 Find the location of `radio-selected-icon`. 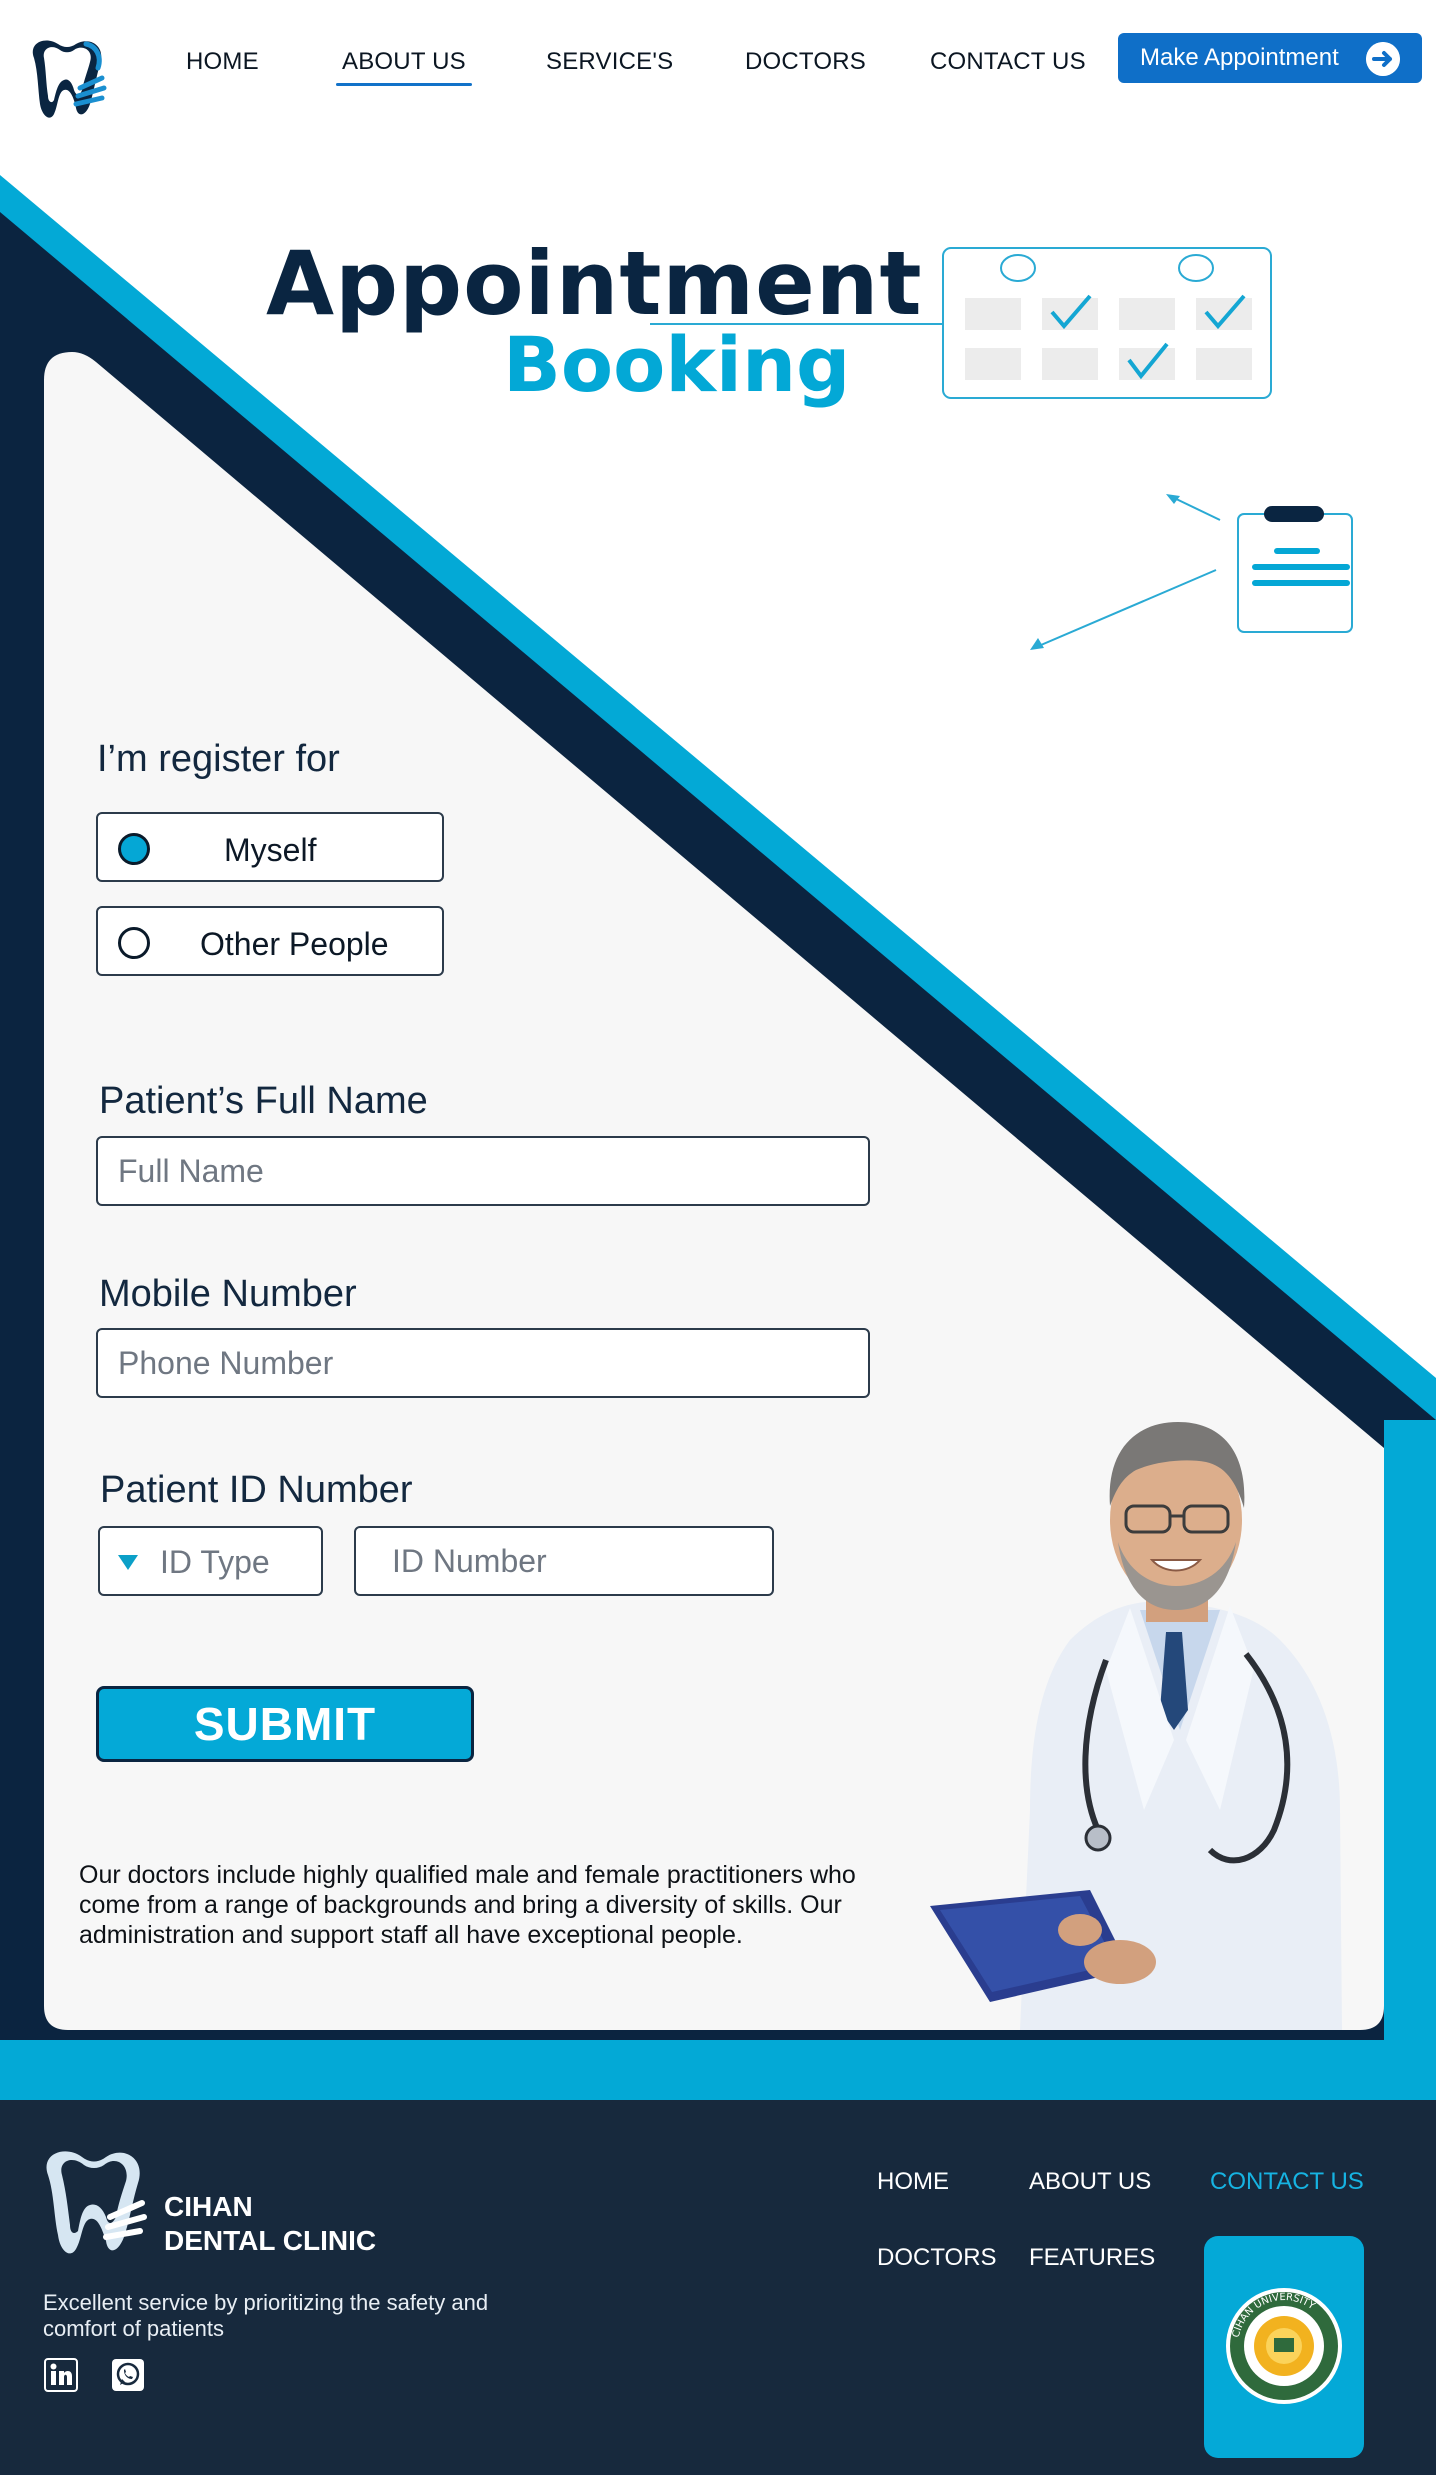

radio-selected-icon is located at coordinates (134, 849).